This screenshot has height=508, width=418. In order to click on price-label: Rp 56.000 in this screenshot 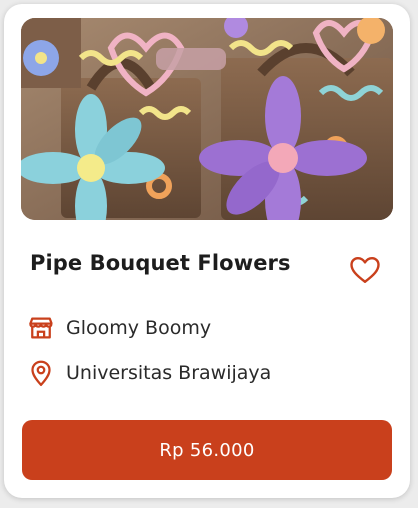, I will do `click(207, 450)`.